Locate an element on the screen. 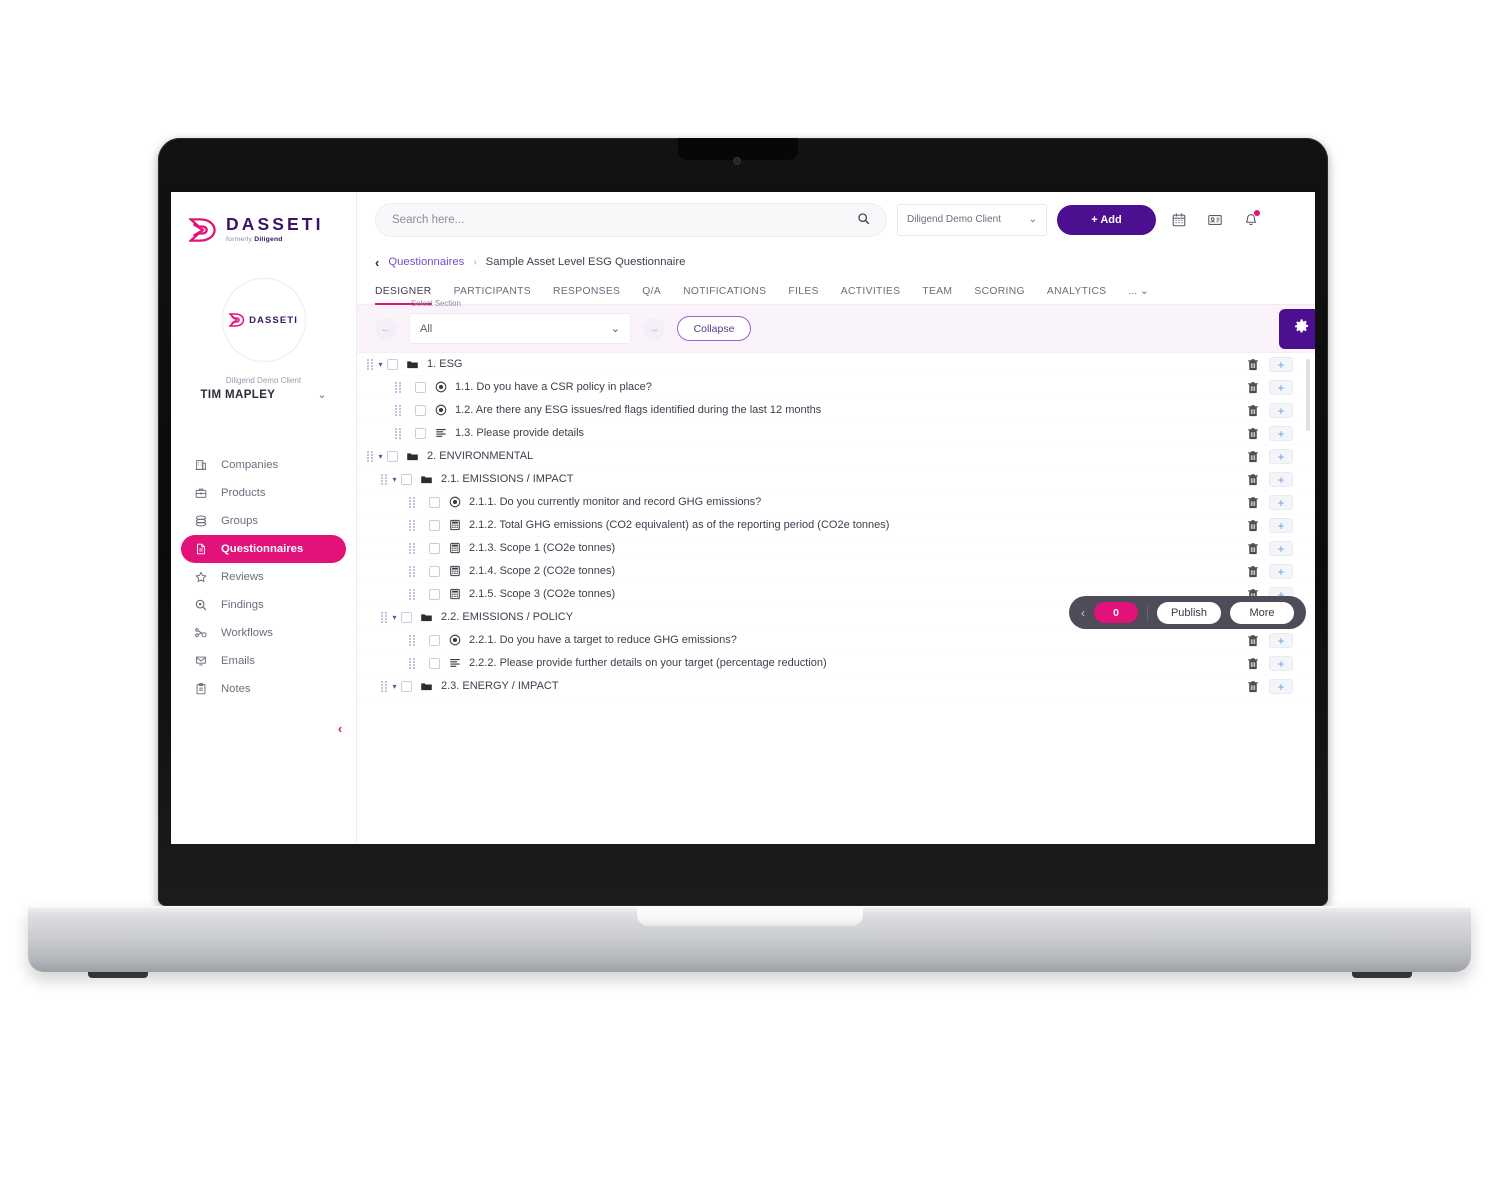 The image size is (1500, 1200). contact-card-icon is located at coordinates (1215, 220).